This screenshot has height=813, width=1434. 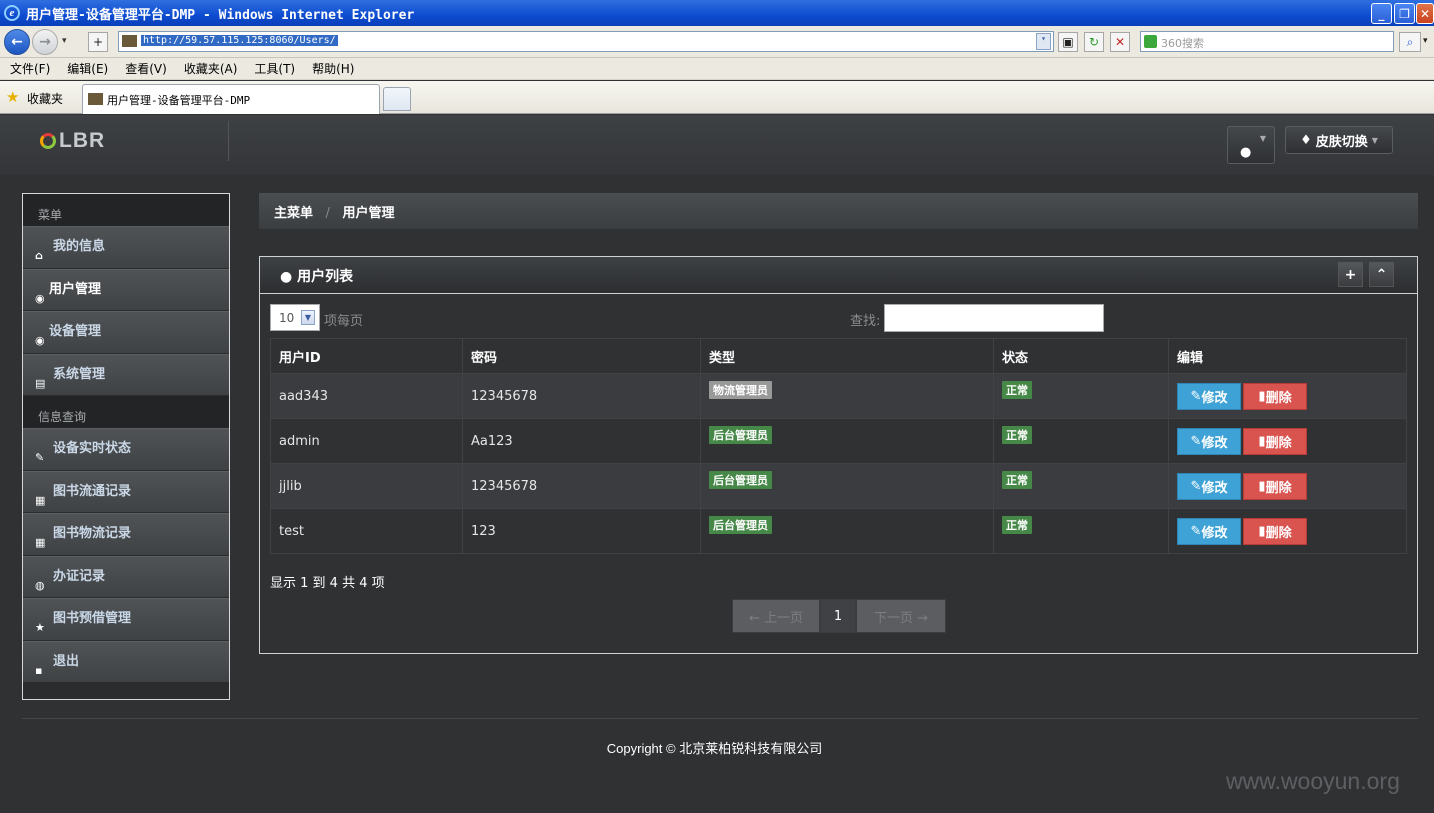 I want to click on sidebar-item-user-management: ◉ 用户管理, so click(x=126, y=289).